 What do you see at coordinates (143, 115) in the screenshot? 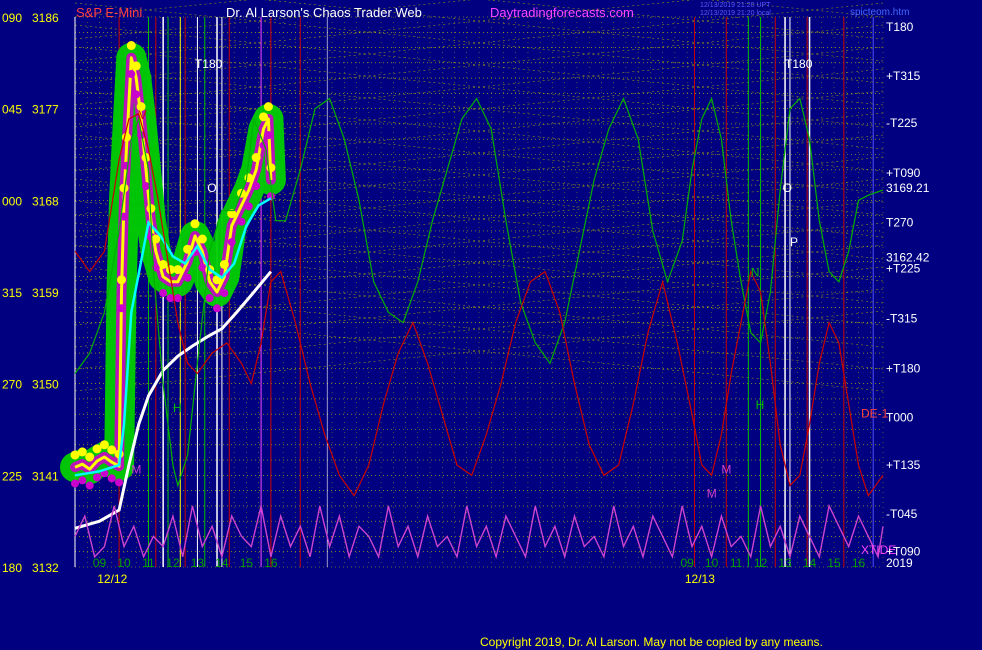
I see `chart-annotation: V` at bounding box center [143, 115].